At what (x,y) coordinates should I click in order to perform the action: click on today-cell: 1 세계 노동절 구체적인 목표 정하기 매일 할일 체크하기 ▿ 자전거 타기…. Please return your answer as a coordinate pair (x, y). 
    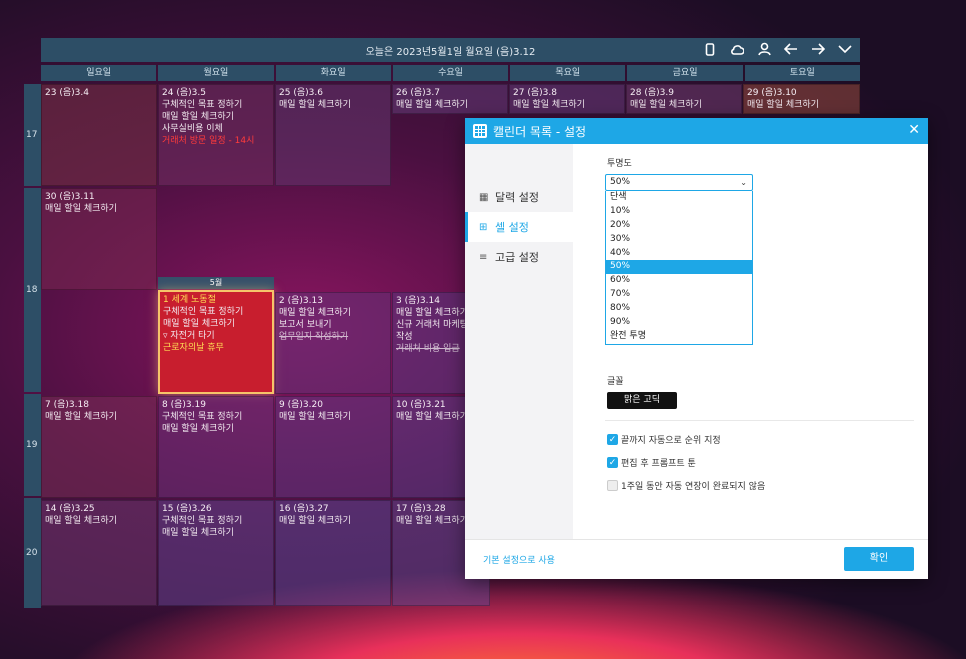
    Looking at the image, I should click on (216, 342).